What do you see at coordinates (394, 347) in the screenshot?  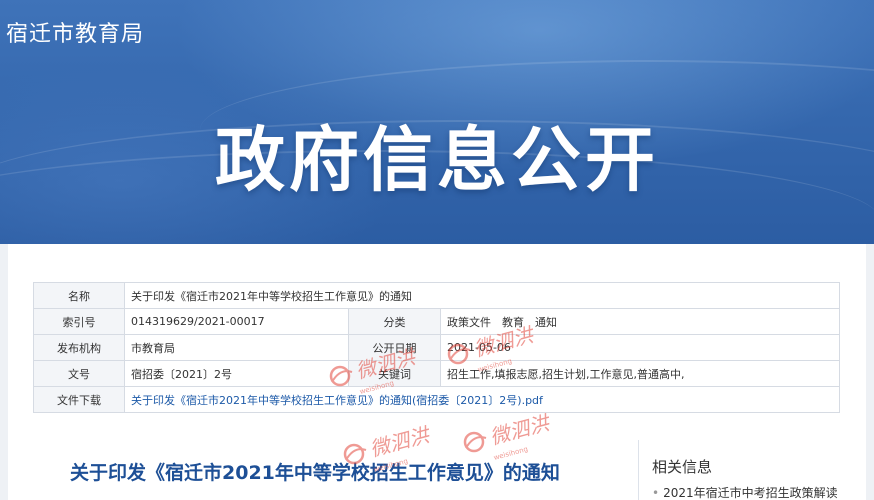 I see `date-label: 公开日期` at bounding box center [394, 347].